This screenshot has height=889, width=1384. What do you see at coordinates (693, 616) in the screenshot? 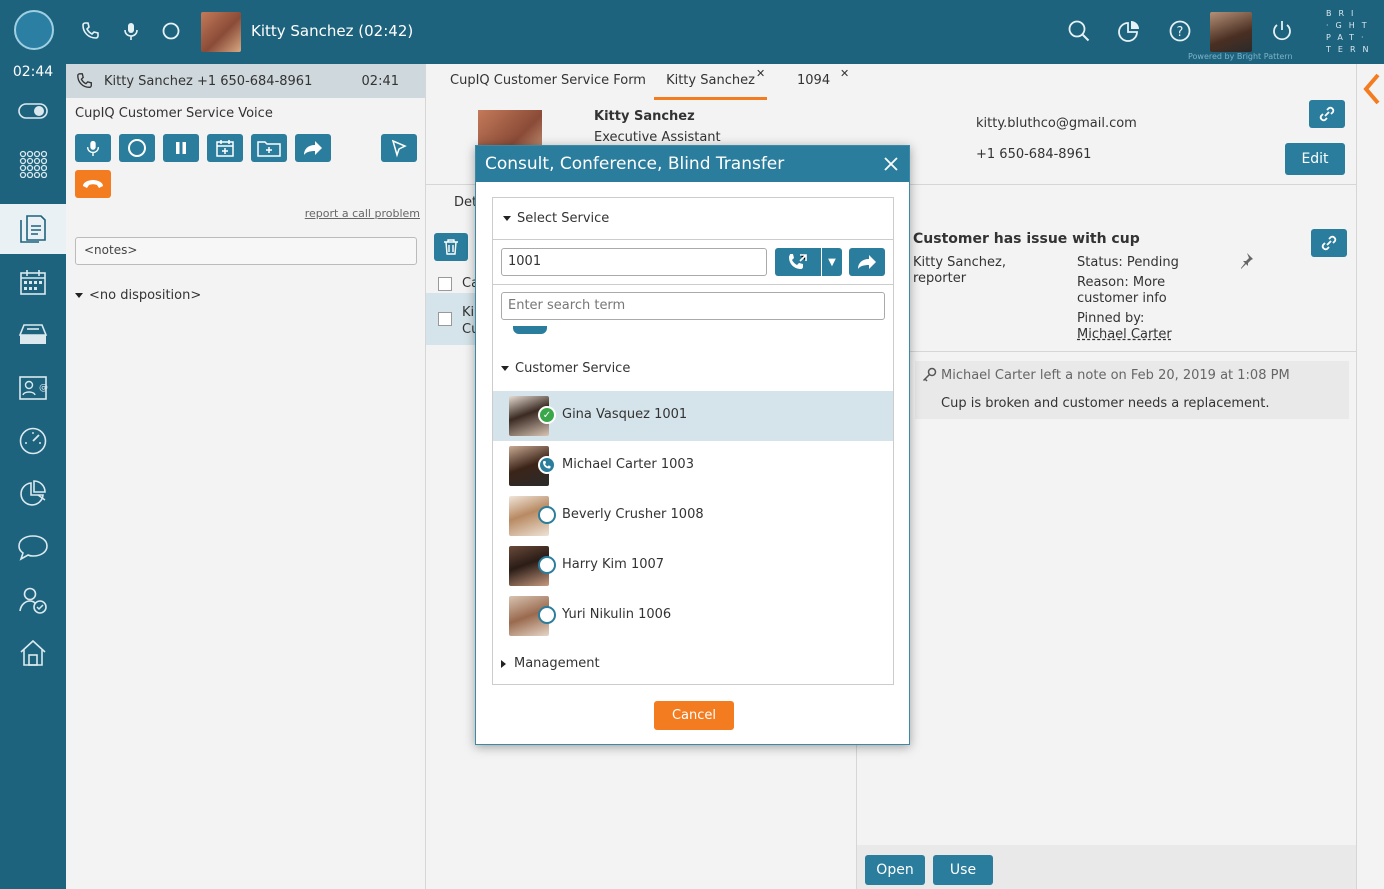
I see `agent-row: Yuri Nikulin 1006` at bounding box center [693, 616].